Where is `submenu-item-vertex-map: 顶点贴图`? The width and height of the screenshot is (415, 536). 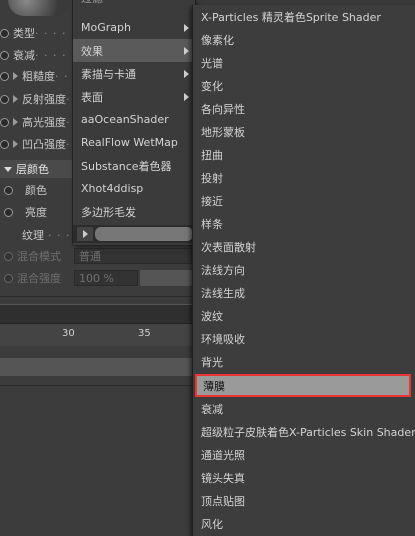 submenu-item-vertex-map: 顶点贴图 is located at coordinates (304, 500).